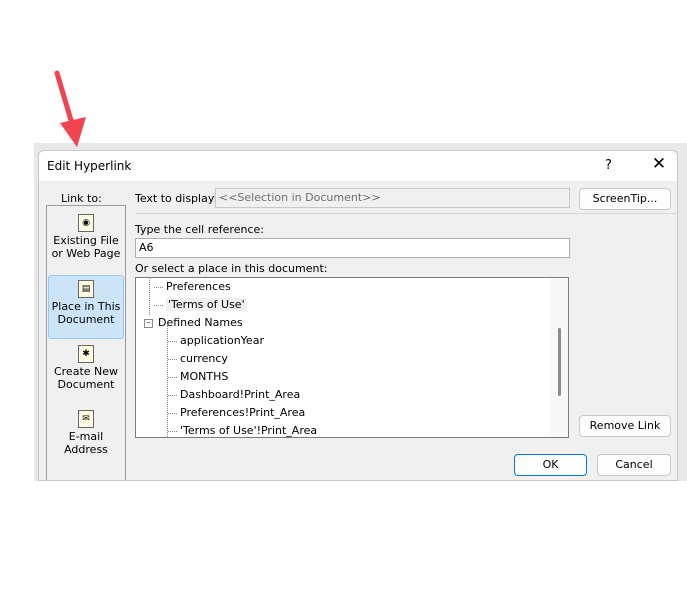  What do you see at coordinates (86, 449) in the screenshot?
I see `item-label: Address` at bounding box center [86, 449].